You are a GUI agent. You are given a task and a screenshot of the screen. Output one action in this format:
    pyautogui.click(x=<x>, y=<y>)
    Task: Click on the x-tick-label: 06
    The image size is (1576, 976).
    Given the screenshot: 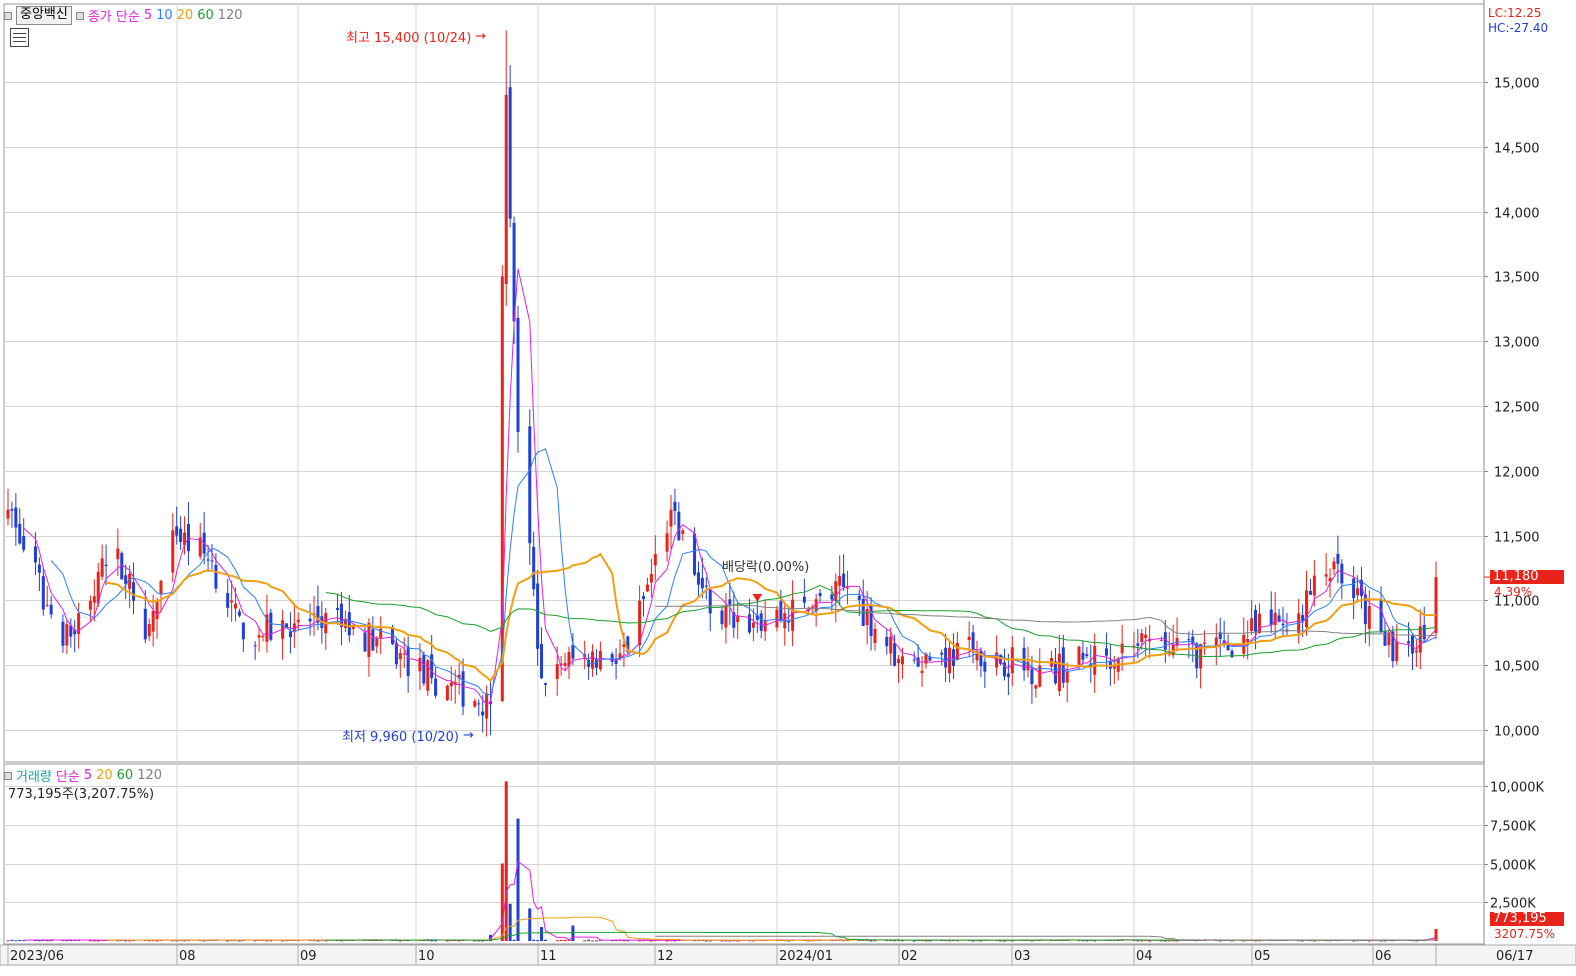 What is the action you would take?
    pyautogui.click(x=1383, y=956)
    